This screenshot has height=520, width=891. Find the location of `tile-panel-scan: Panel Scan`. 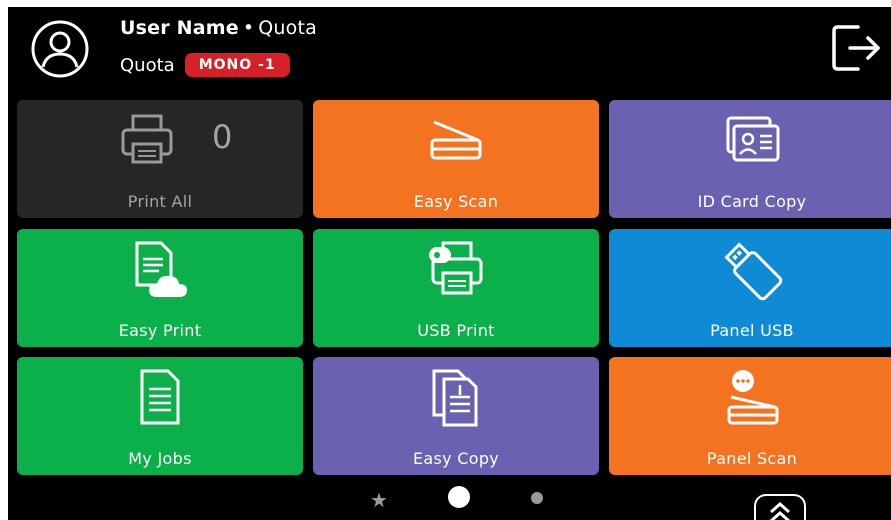

tile-panel-scan: Panel Scan is located at coordinates (750, 416).